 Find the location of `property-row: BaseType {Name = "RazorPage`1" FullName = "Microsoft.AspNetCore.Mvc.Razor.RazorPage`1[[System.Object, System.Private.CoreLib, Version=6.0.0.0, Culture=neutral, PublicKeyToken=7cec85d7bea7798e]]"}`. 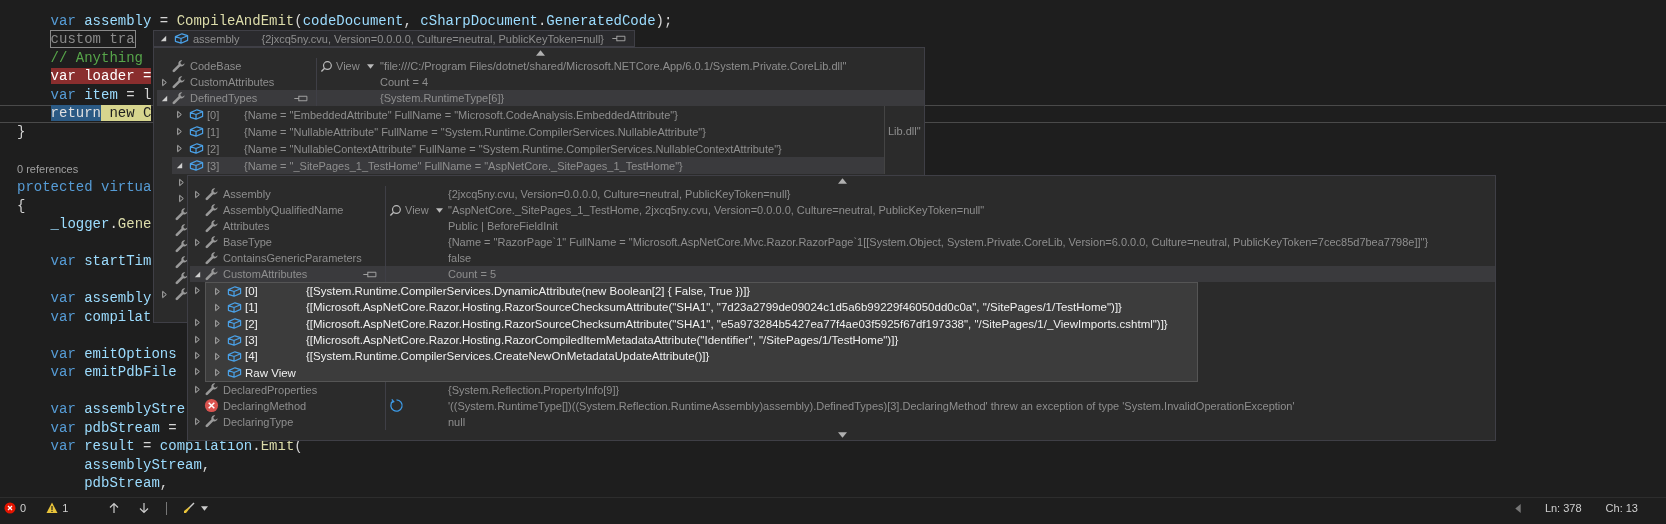

property-row: BaseType {Name = "RazorPage`1" FullName = "Microsoft.AspNetCore.Mvc.Razor.RazorPage`1[[System.Object, System.Private.CoreLib, Version=6.0.0.0, Culture=neutral, PublicKeyToken=7cec85d7bea7798e]]"} is located at coordinates (842, 242).